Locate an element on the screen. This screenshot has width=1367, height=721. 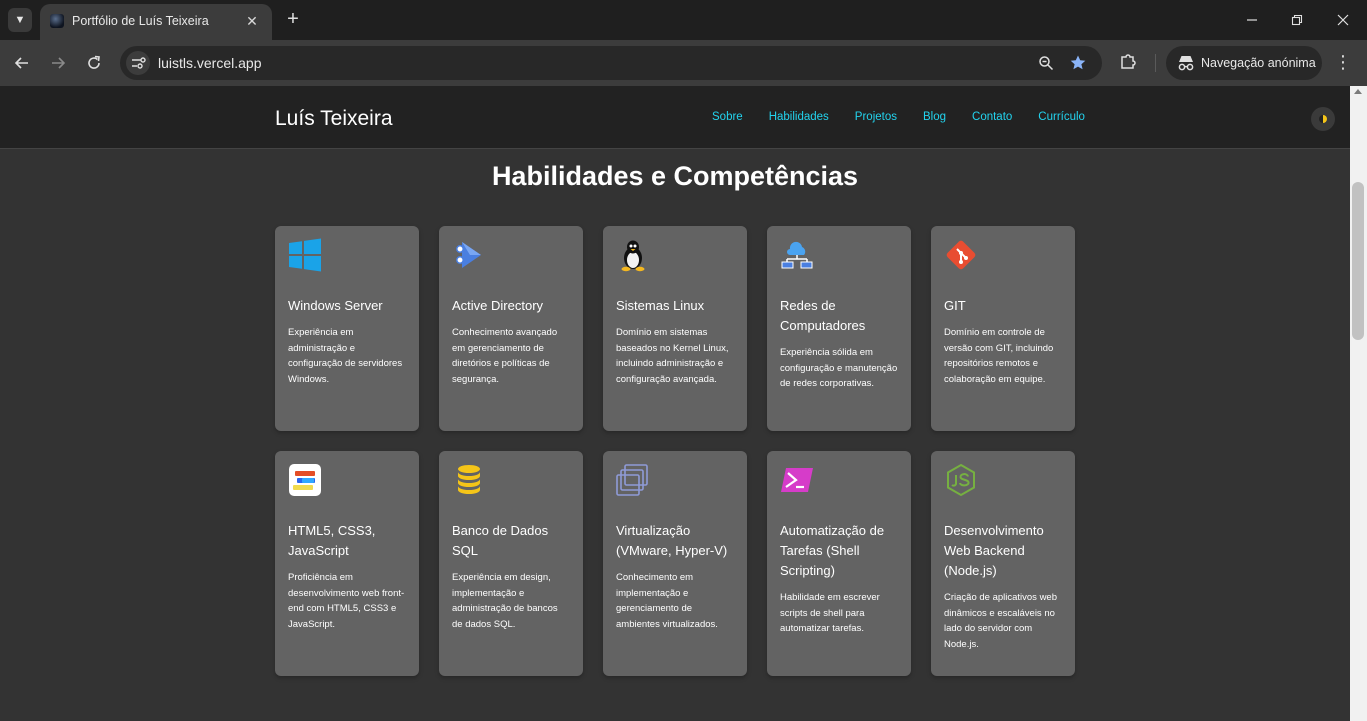
back-button is located at coordinates (22, 63).